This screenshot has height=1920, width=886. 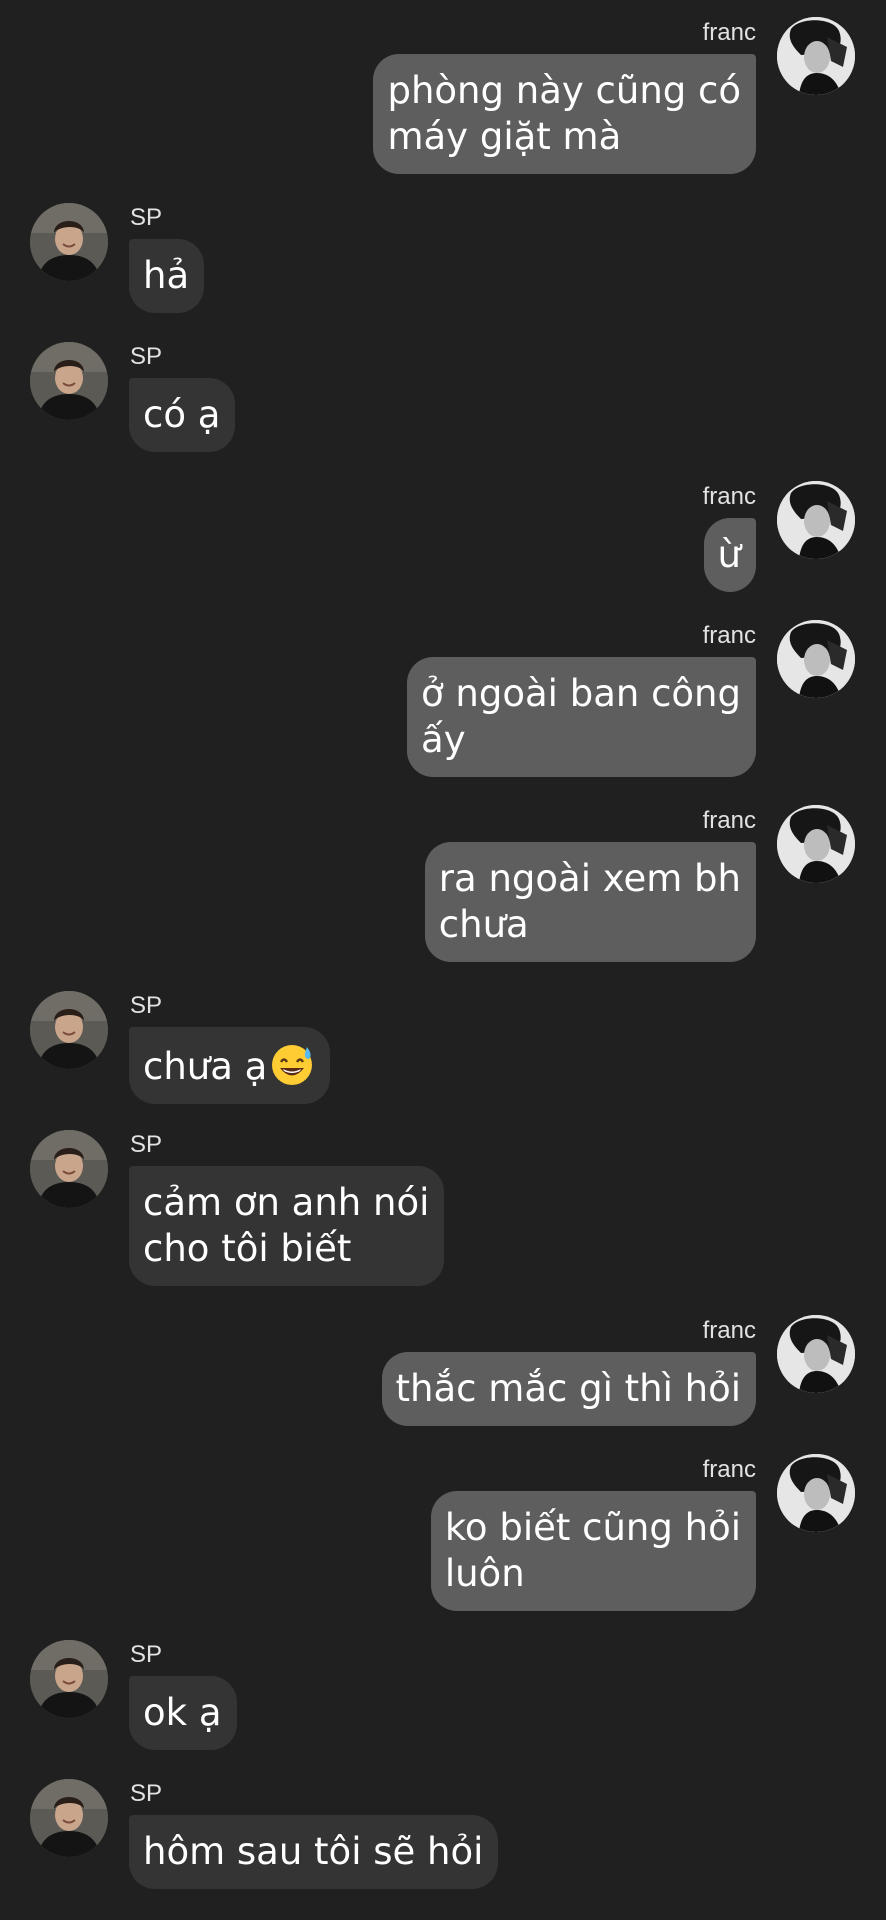 I want to click on message-text-line: có ạ, so click(x=182, y=414).